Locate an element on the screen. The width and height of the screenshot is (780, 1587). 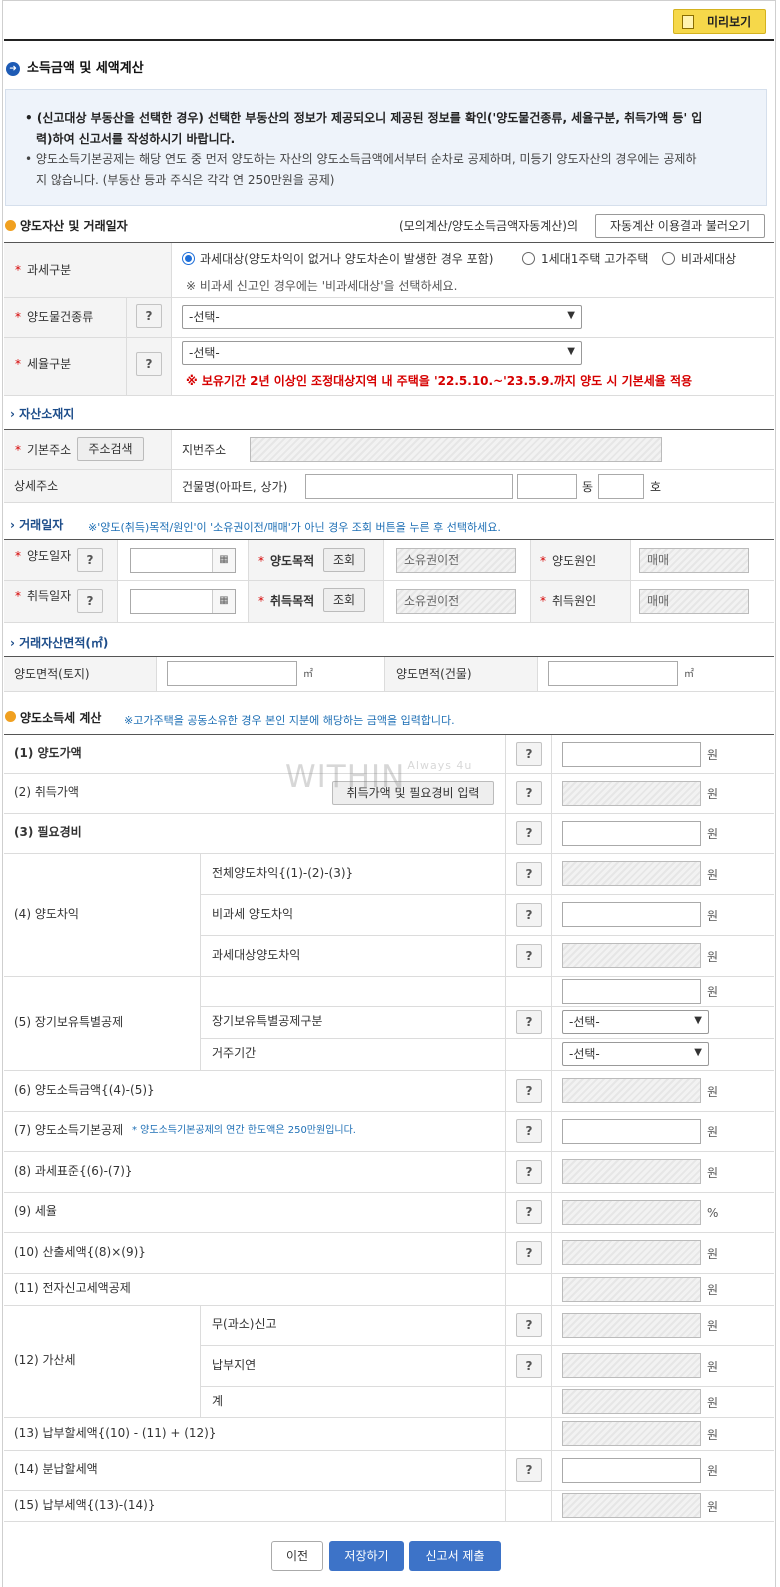
calc-select-9: -선택- ▼ is located at coordinates (635, 1054).